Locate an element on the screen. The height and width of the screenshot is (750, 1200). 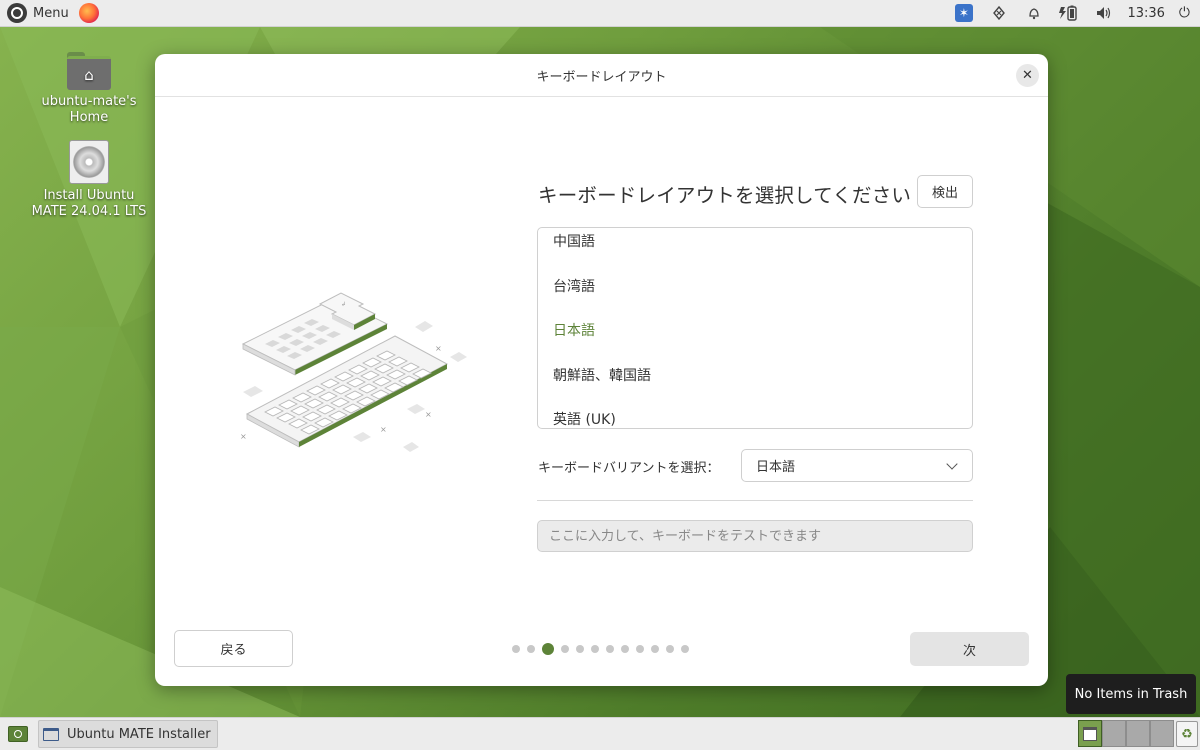
keyboard-illustration: × × × × ↲ is located at coordinates (353, 372).